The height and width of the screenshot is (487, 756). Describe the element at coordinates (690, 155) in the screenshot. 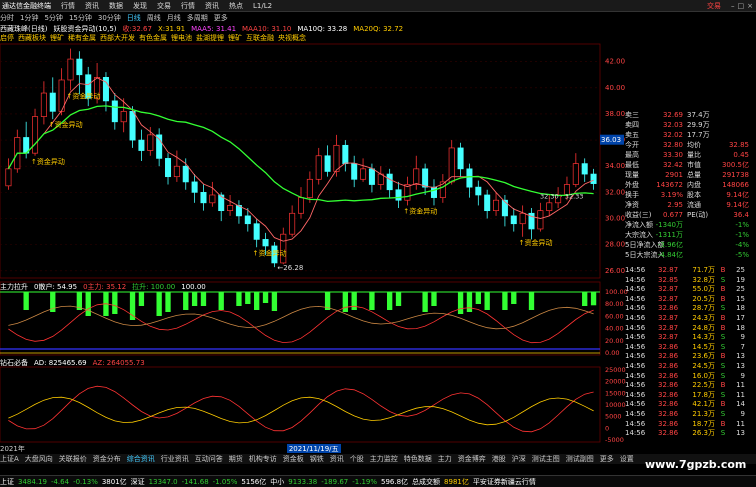

I see `quote-row: 最高 33.30 量比 0.45` at that location.